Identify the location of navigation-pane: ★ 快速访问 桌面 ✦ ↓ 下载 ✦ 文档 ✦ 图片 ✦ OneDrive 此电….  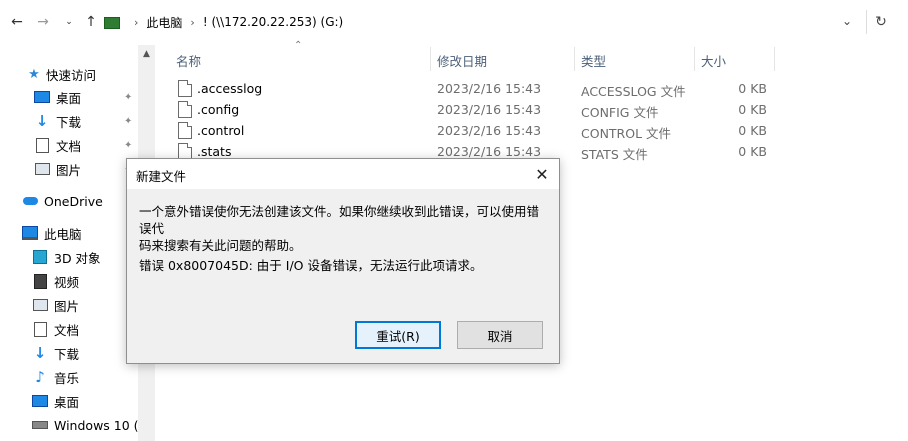
(69, 243).